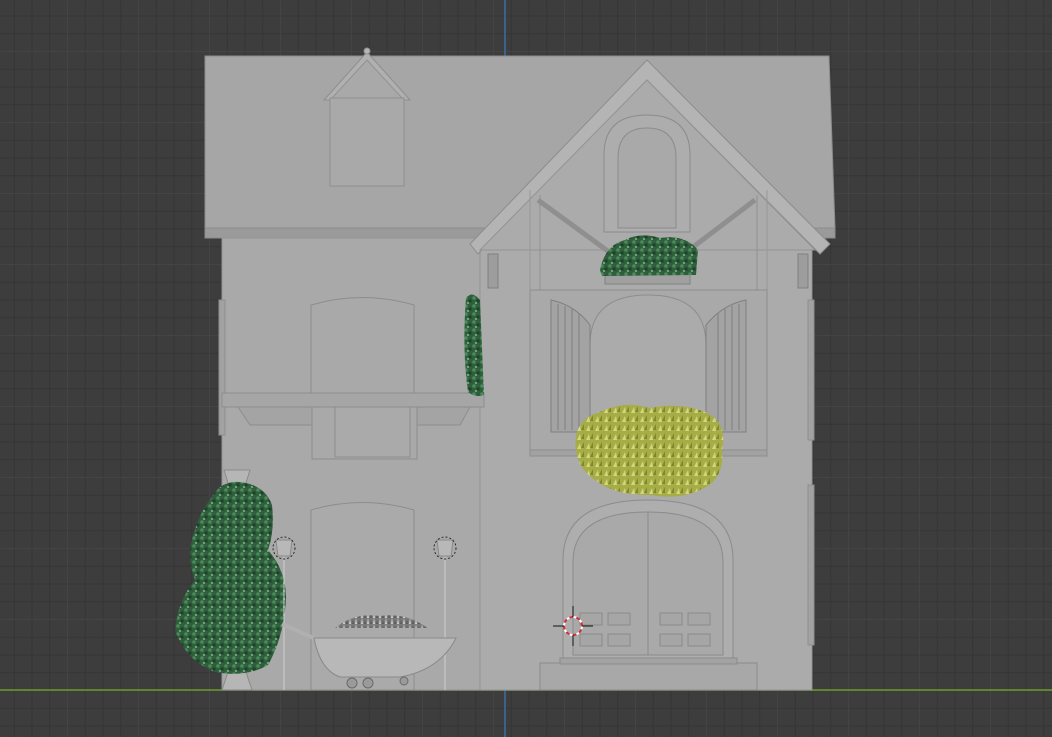  Describe the element at coordinates (726, 366) in the screenshot. I see `shutter-right` at that location.